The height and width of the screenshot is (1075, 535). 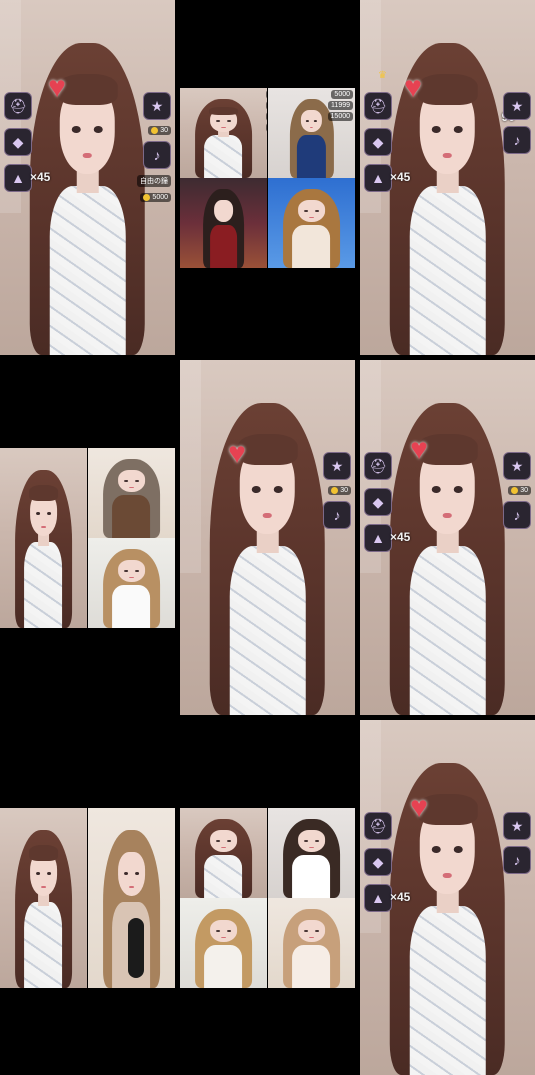 What do you see at coordinates (159, 131) in the screenshot?
I see `gift-badge: 30` at bounding box center [159, 131].